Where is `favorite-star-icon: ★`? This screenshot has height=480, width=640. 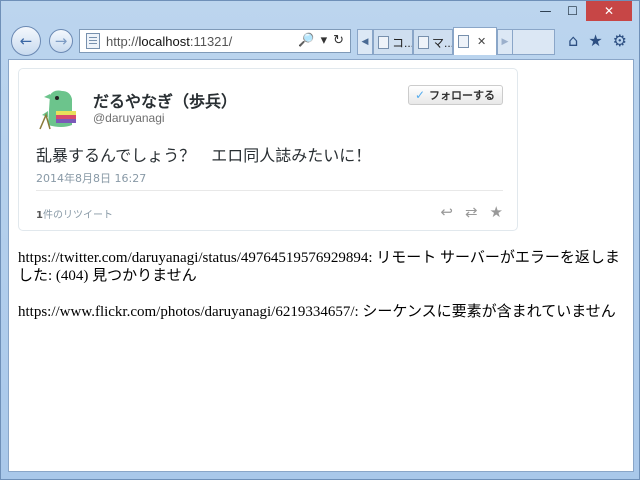
favorite-star-icon: ★ is located at coordinates (496, 212).